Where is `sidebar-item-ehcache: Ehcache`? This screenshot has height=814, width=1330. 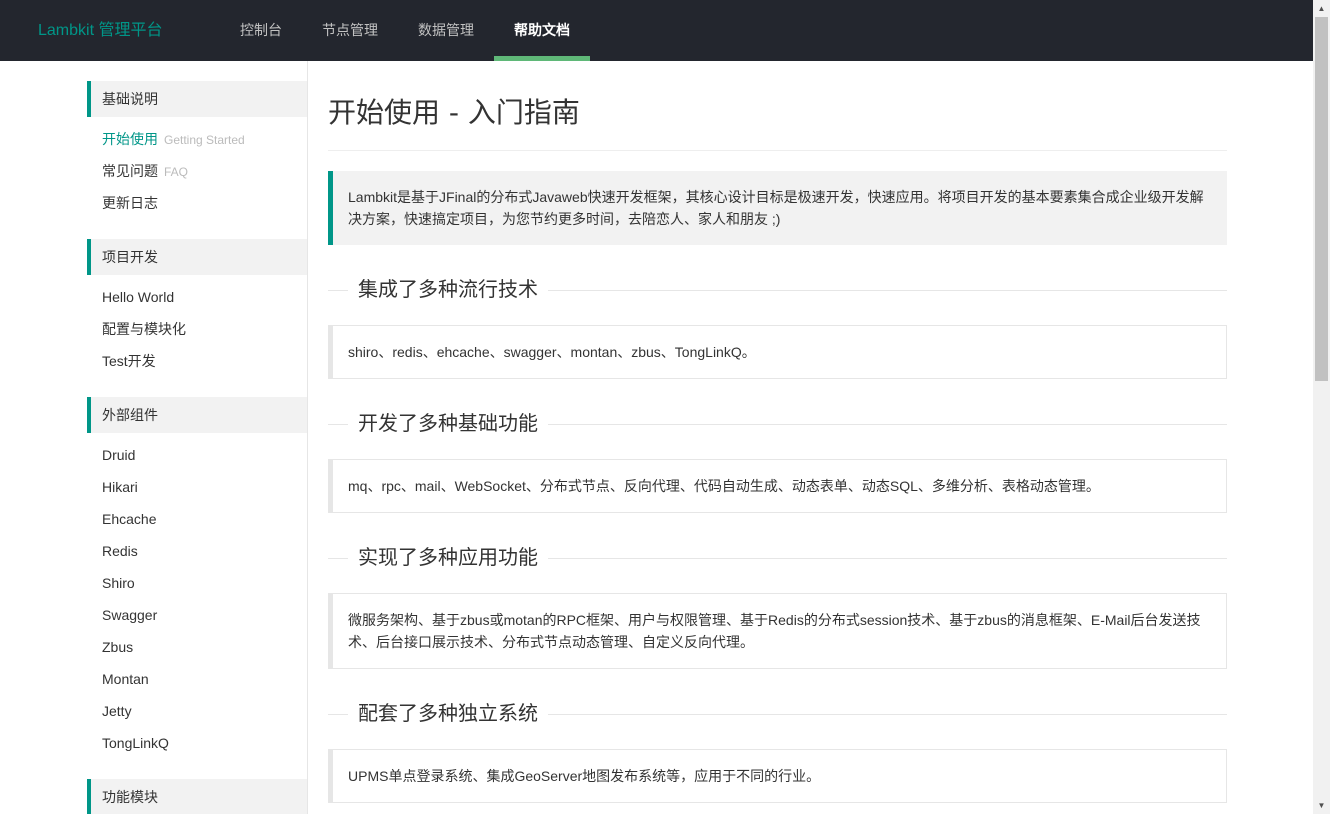 sidebar-item-ehcache: Ehcache is located at coordinates (197, 519).